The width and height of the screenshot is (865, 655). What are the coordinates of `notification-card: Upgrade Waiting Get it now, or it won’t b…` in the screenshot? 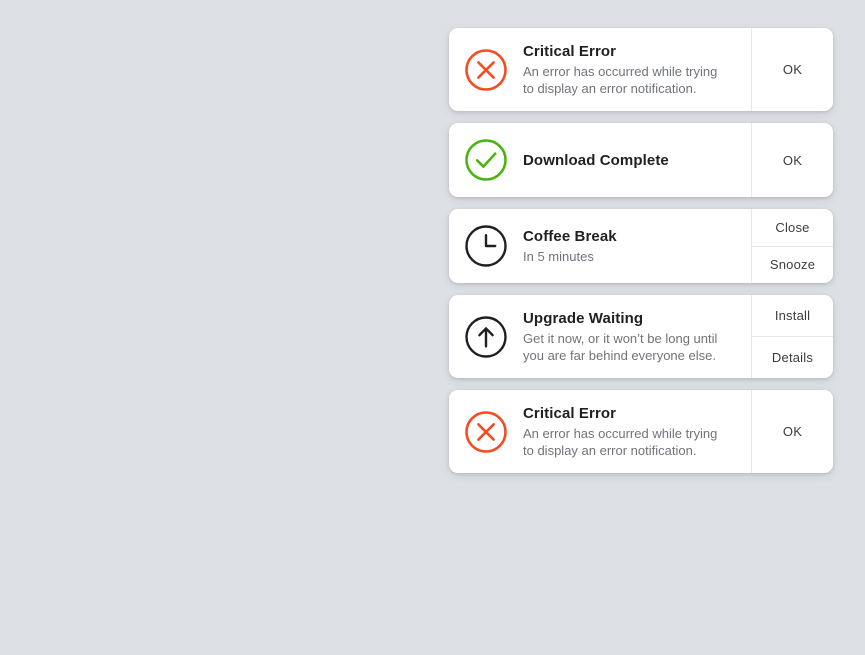 It's located at (641, 336).